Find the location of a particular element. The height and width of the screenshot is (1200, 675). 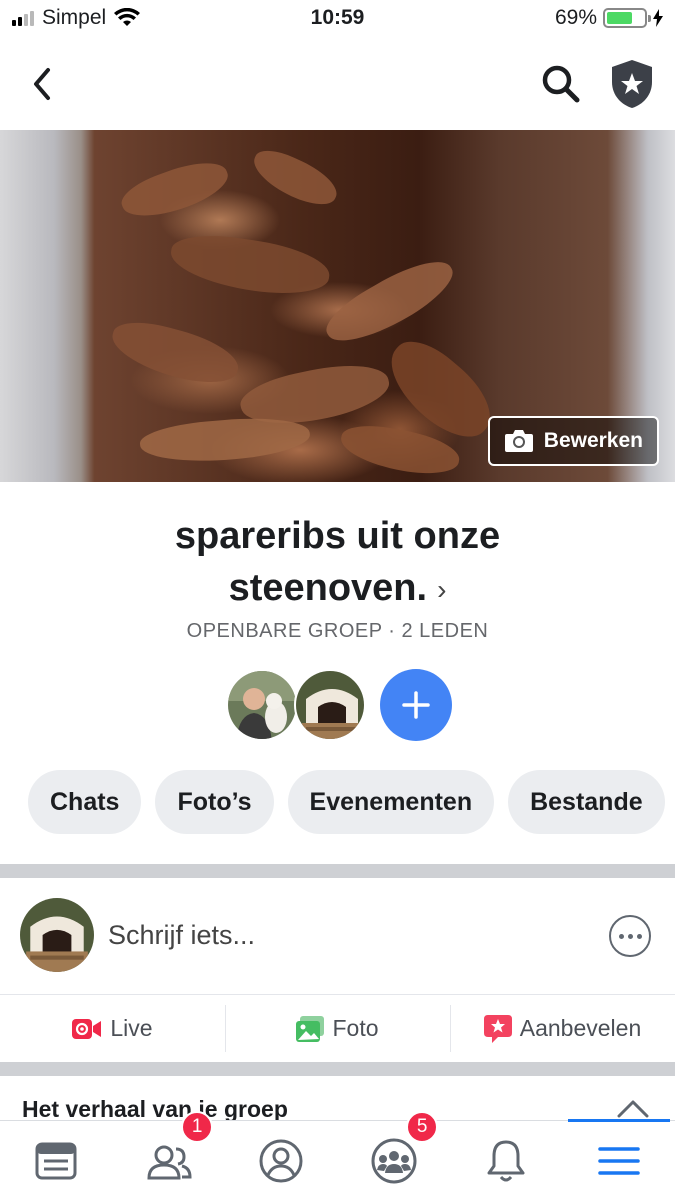

chevron-up-icon is located at coordinates (633, 1109).